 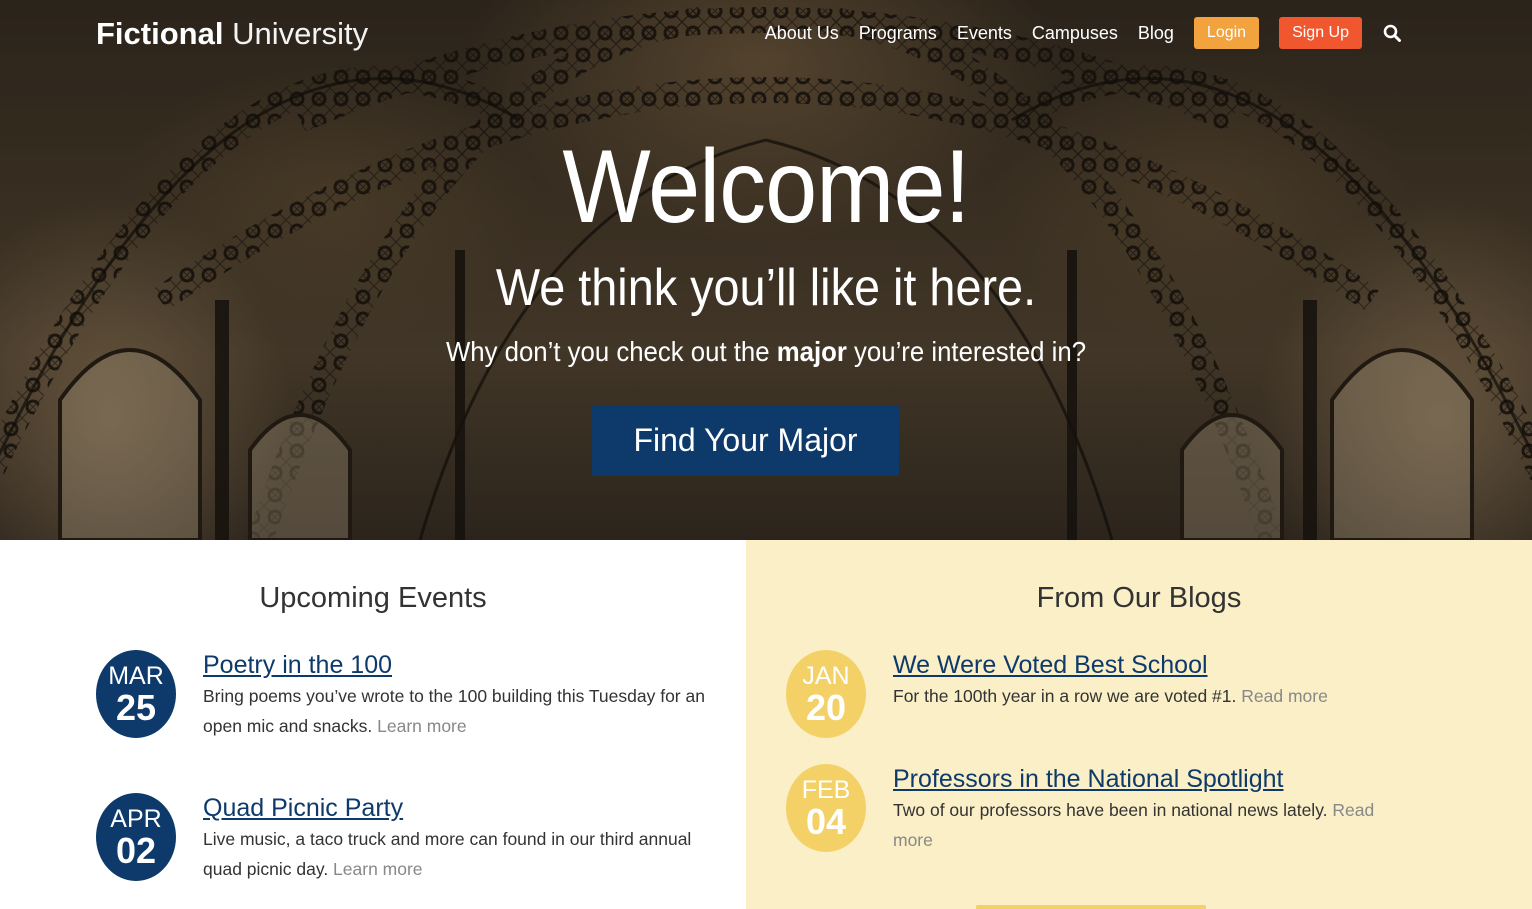 I want to click on blog-month: FEB, so click(x=826, y=790).